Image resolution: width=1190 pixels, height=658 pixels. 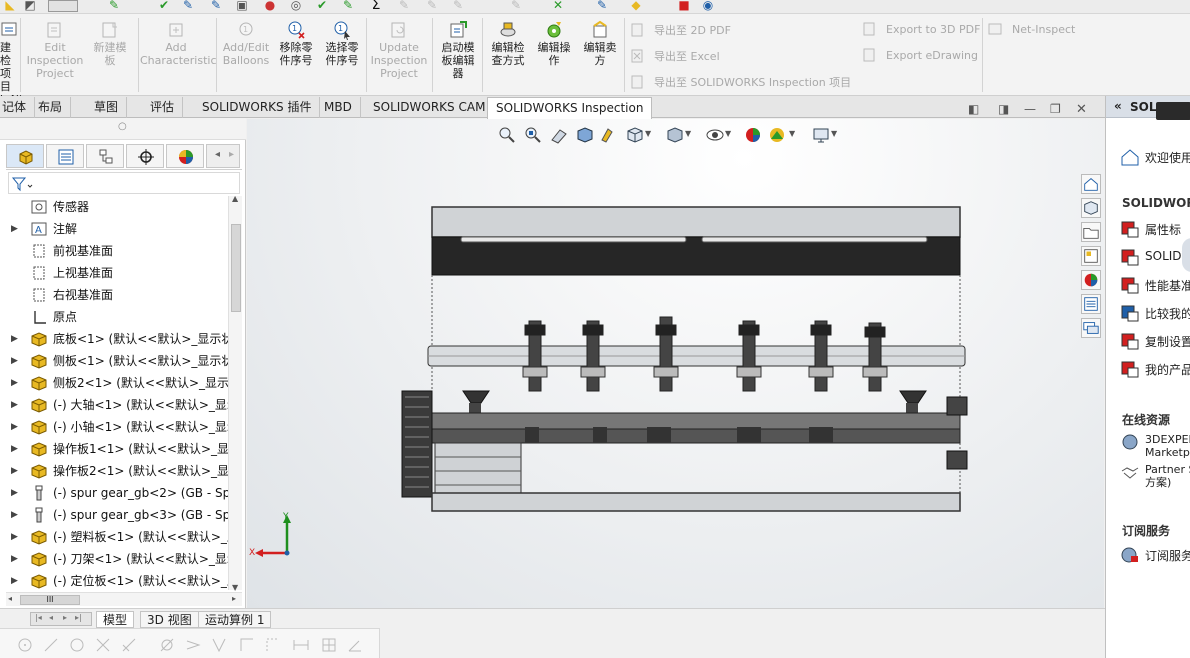 What do you see at coordinates (458, 49) in the screenshot?
I see `launch-template-editor-button: 启动模 板编辑 器` at bounding box center [458, 49].